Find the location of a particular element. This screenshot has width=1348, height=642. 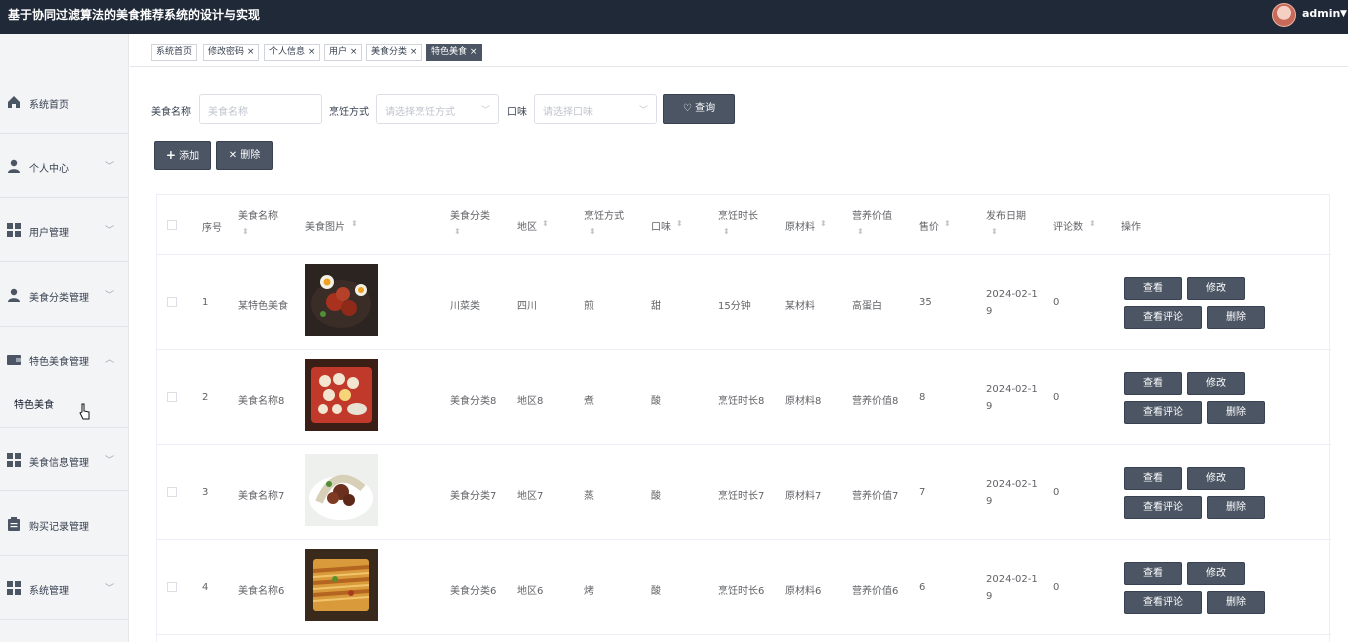

add-button: + 添加 is located at coordinates (182, 155).